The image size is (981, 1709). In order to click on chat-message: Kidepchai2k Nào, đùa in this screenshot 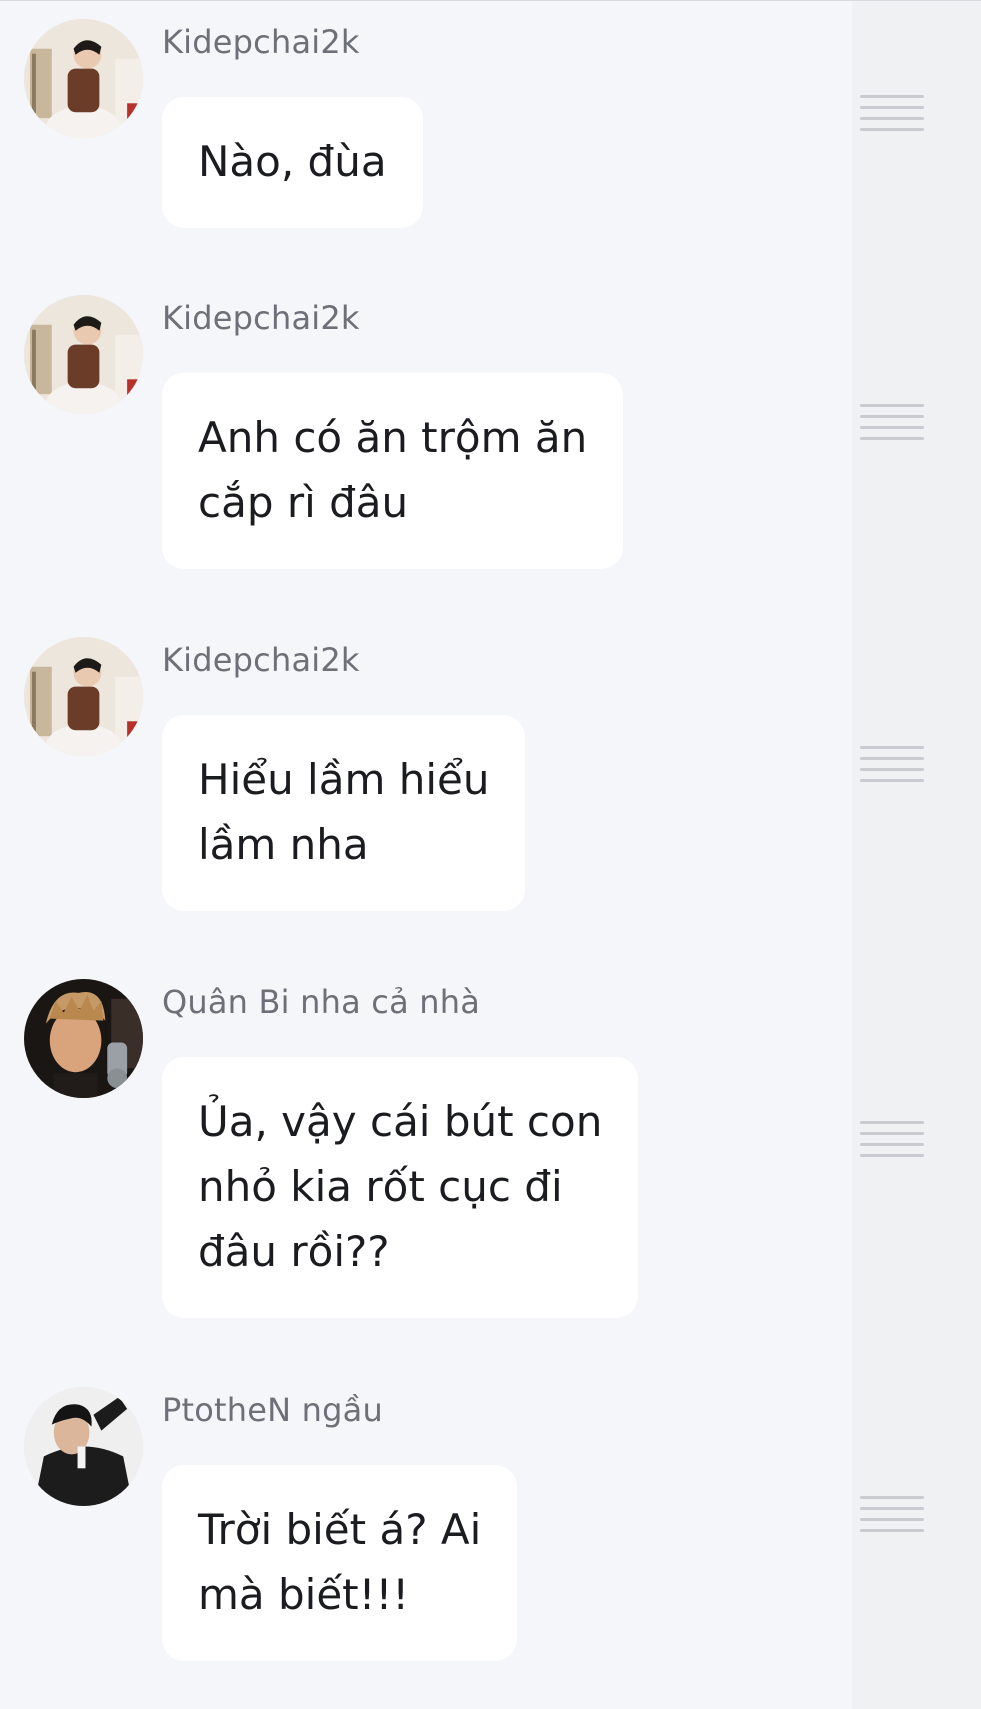, I will do `click(426, 129)`.